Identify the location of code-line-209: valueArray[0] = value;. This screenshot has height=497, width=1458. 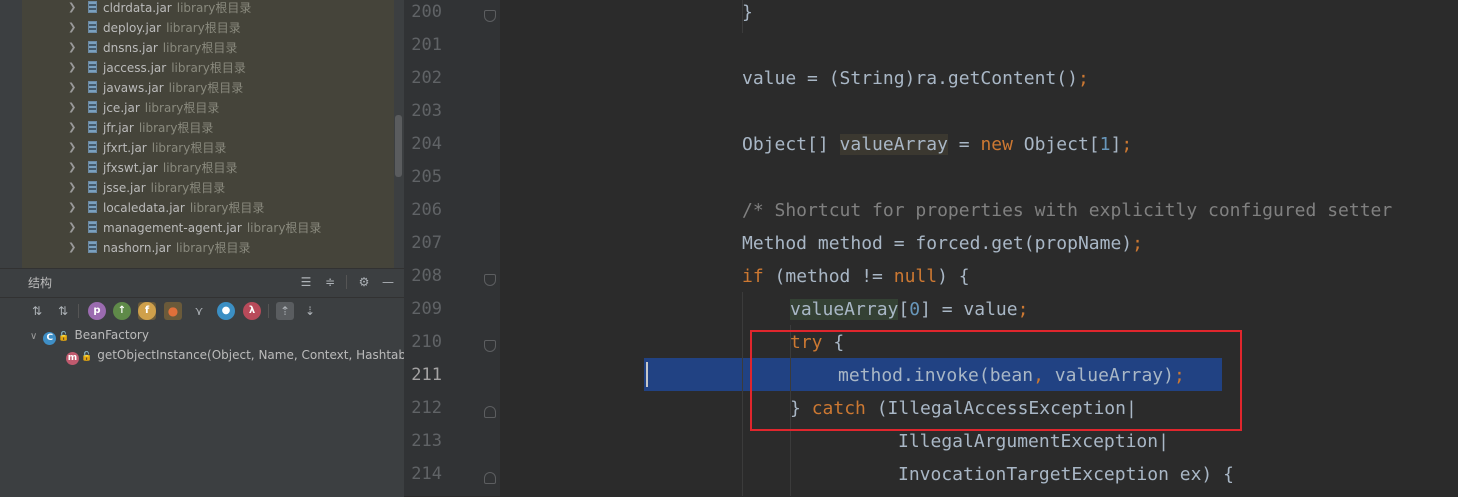
(909, 309).